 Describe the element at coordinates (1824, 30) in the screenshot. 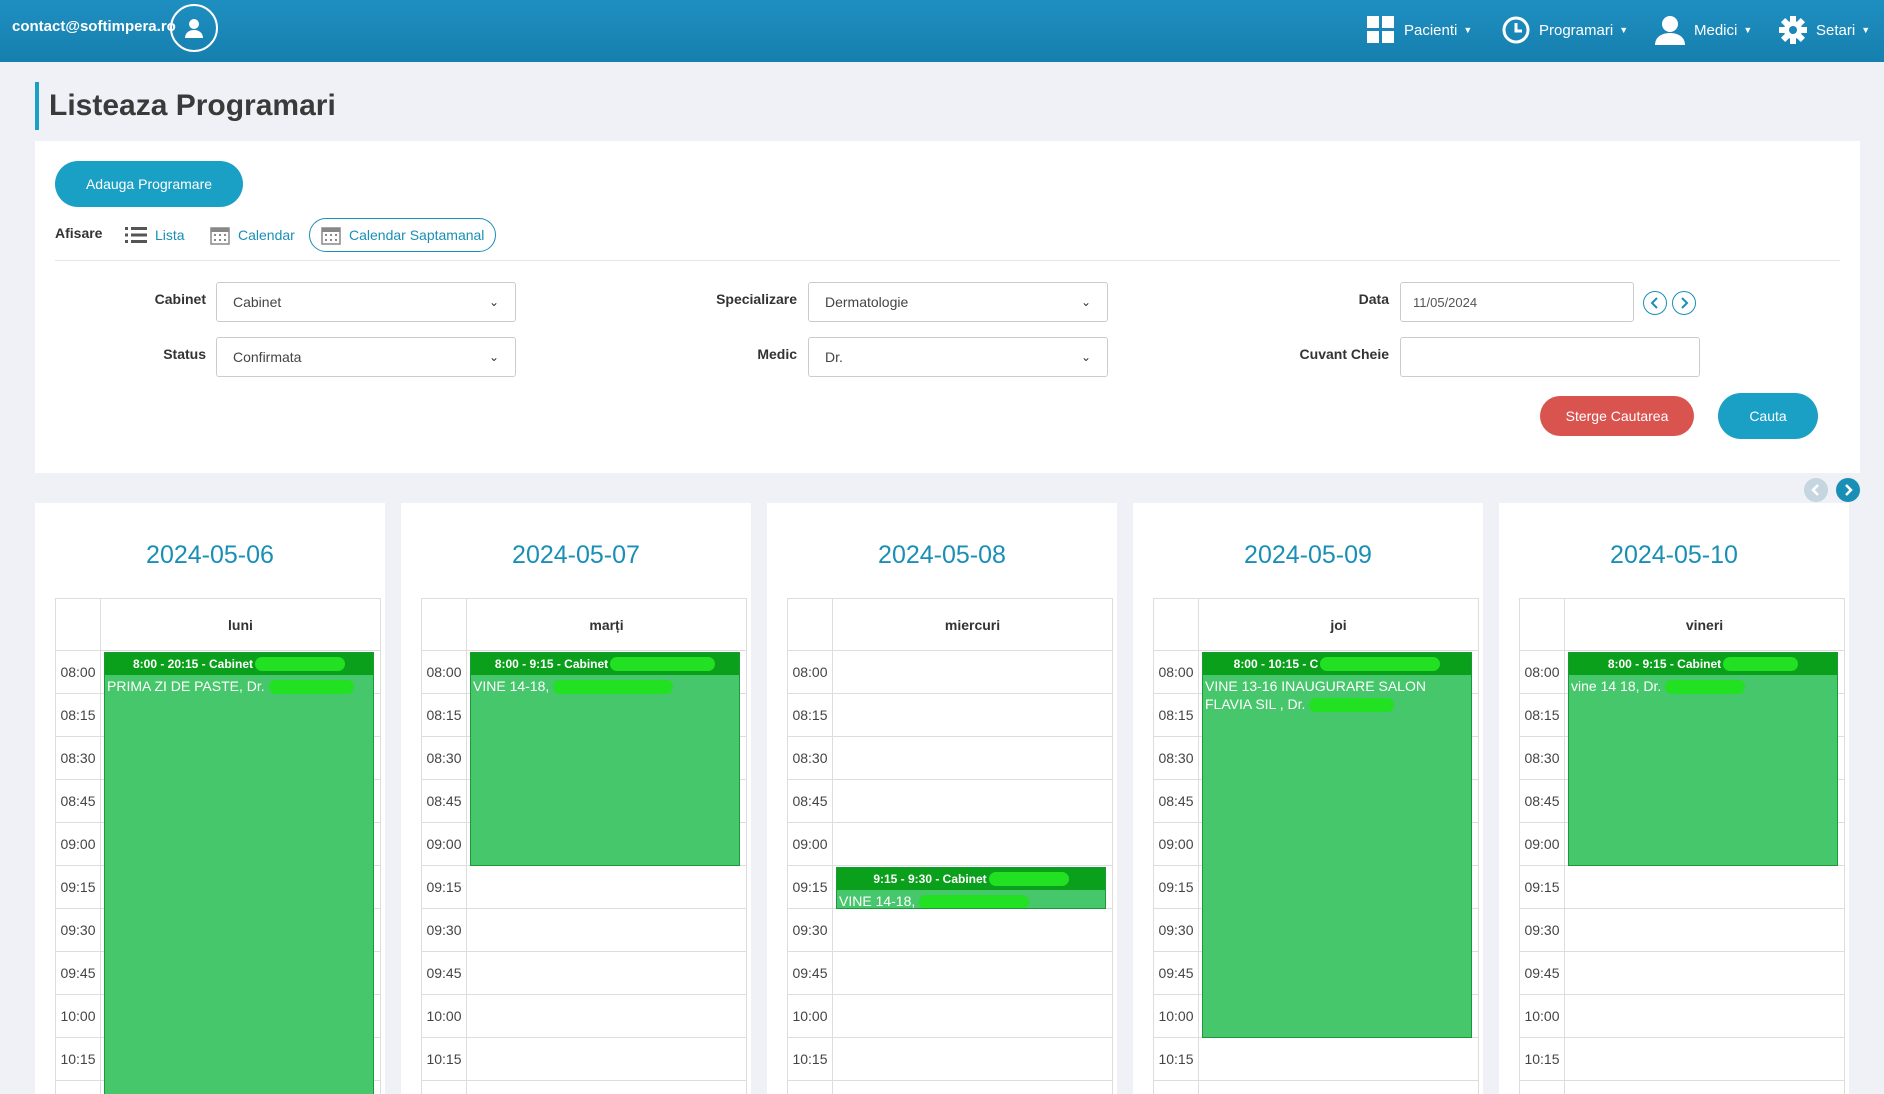

I see `nav-setari: Setari ▼` at that location.